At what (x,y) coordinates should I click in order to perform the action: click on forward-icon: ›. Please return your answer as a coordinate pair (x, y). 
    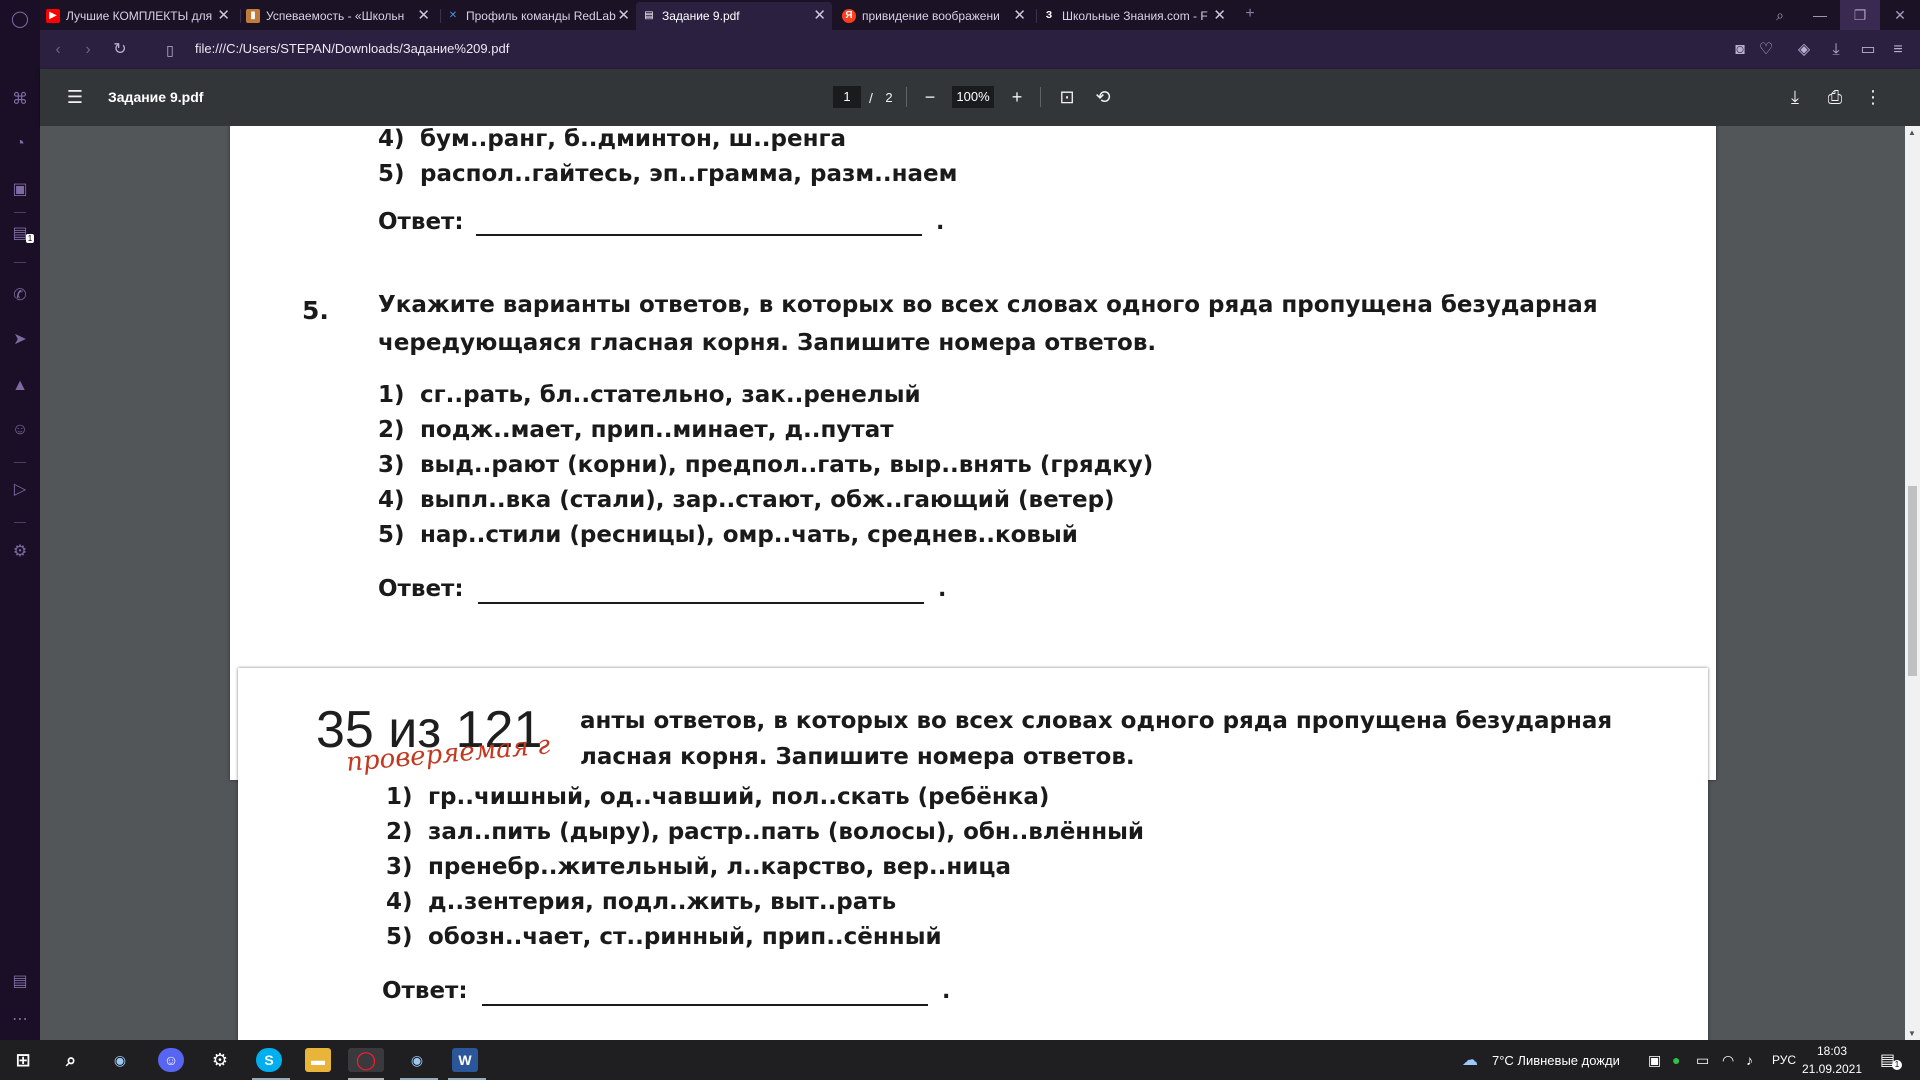
    Looking at the image, I should click on (88, 50).